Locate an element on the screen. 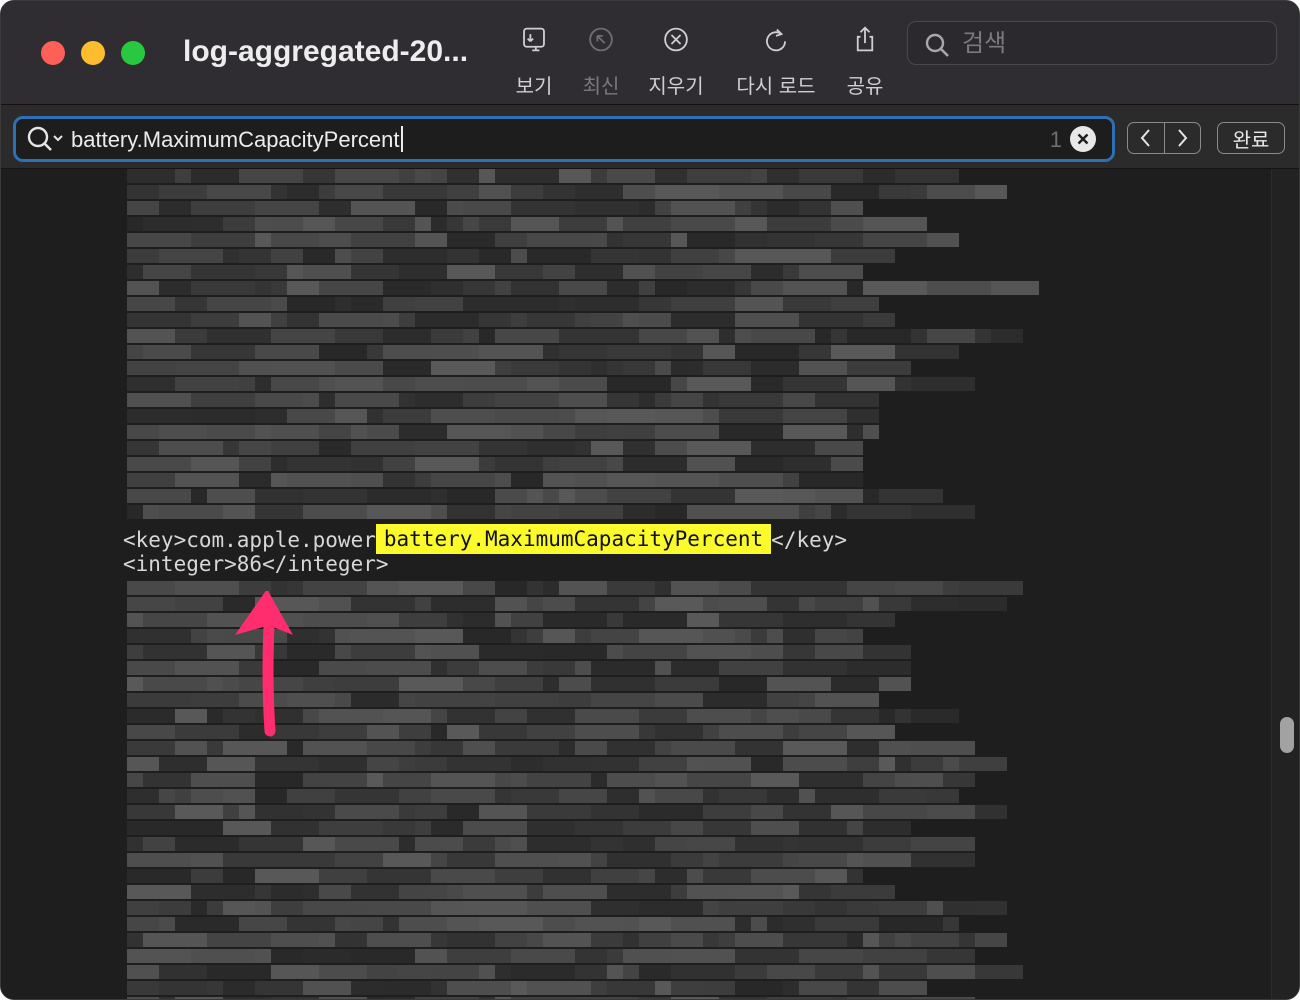 The height and width of the screenshot is (1000, 1300). find-query-text: battery.MaximumCapacityPercent is located at coordinates (237, 139).